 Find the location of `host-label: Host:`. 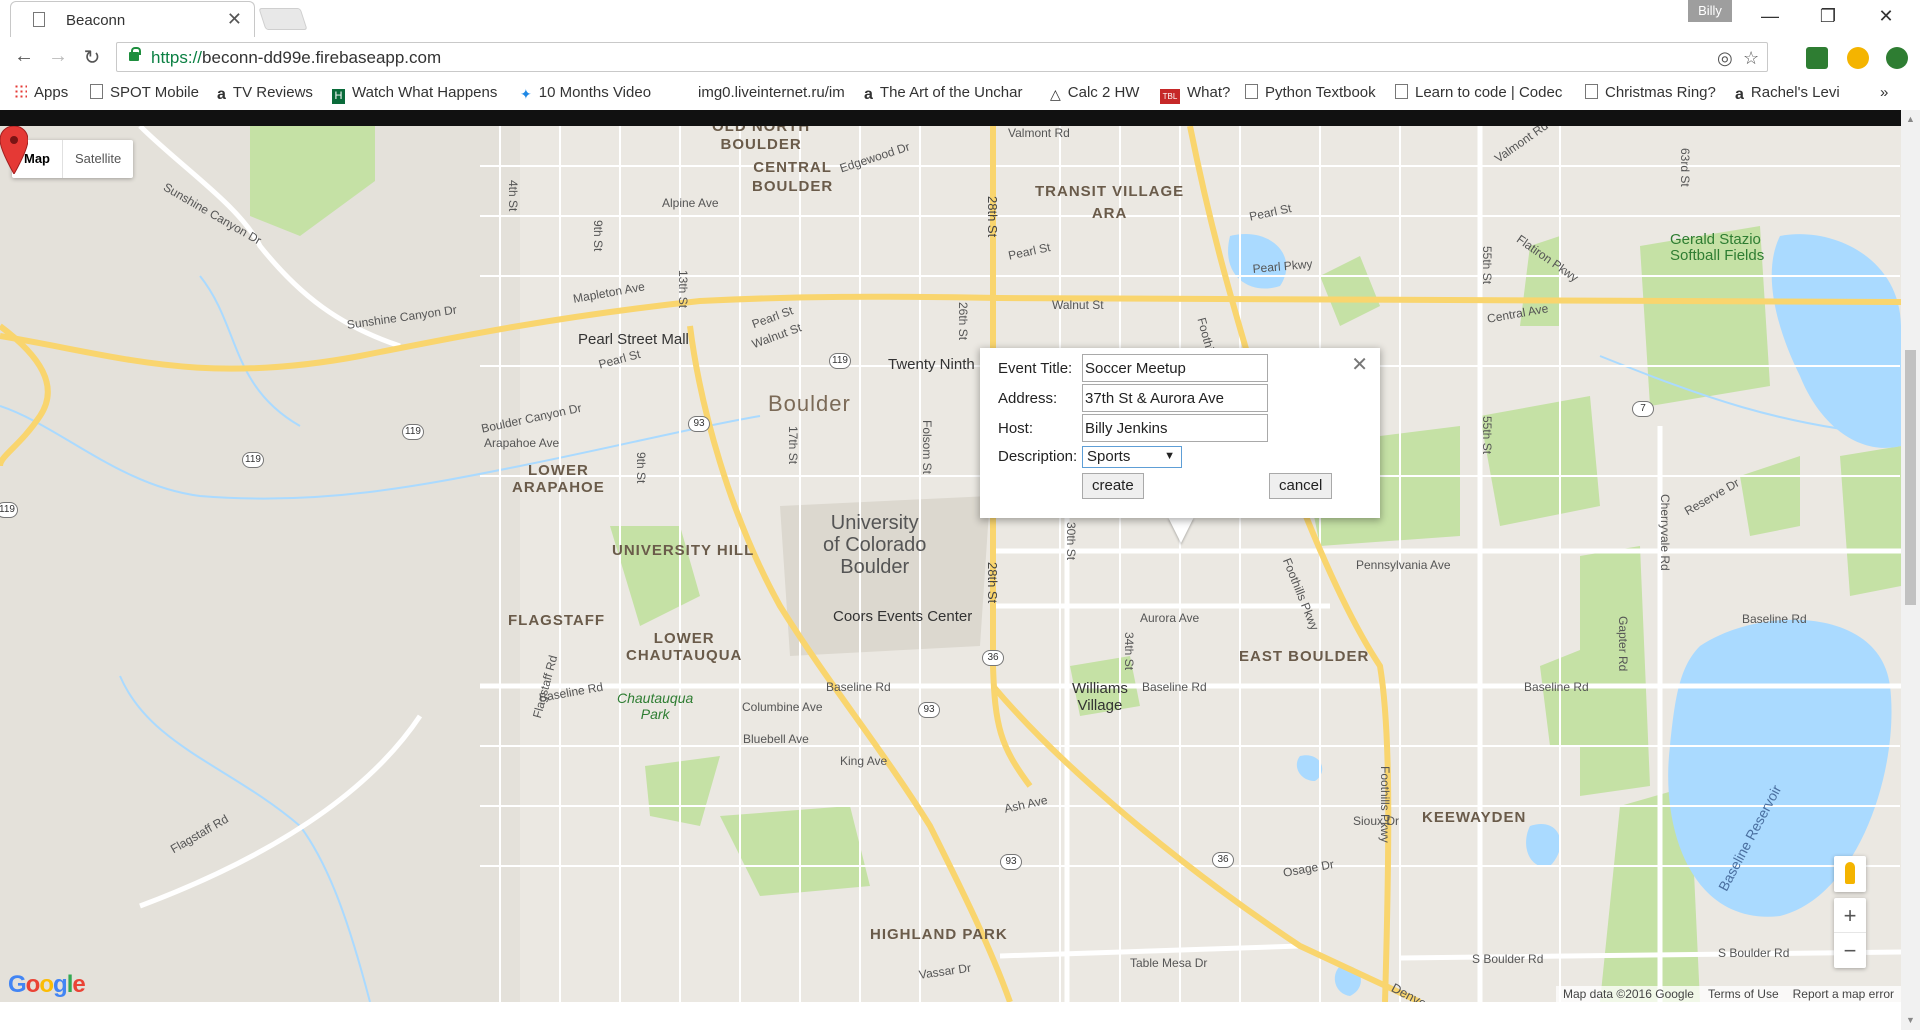

host-label: Host: is located at coordinates (1016, 428).